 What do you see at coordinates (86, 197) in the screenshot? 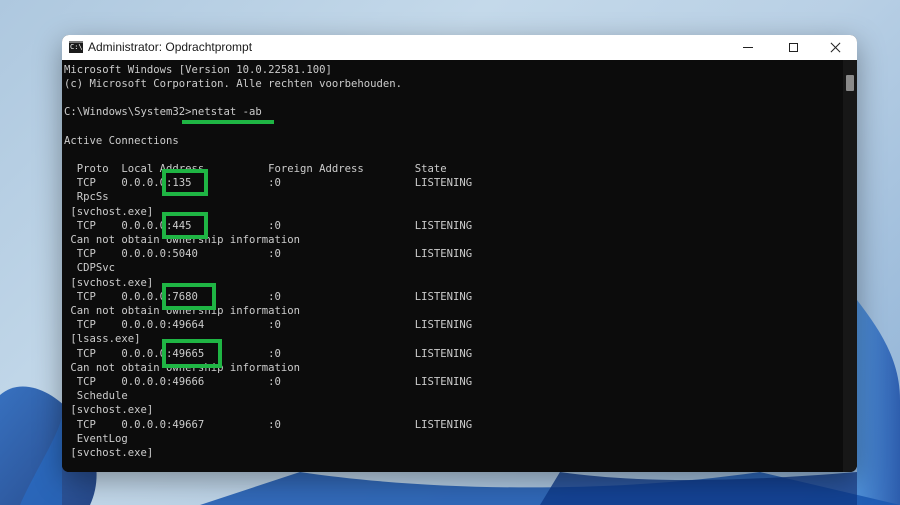
I see `service-name: RpcSs` at bounding box center [86, 197].